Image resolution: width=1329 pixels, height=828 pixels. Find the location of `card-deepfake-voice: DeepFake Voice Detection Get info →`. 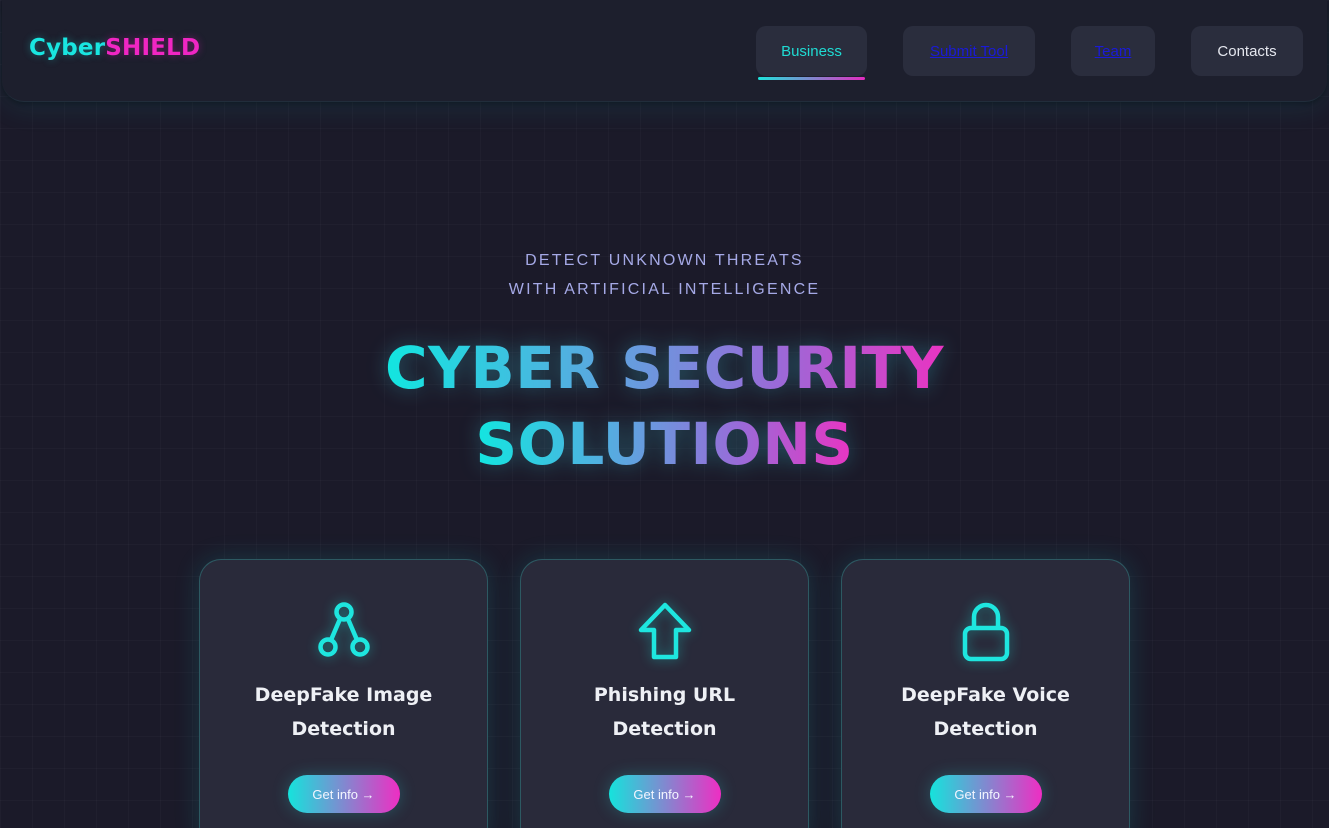

card-deepfake-voice: DeepFake Voice Detection Get info → is located at coordinates (985, 693).